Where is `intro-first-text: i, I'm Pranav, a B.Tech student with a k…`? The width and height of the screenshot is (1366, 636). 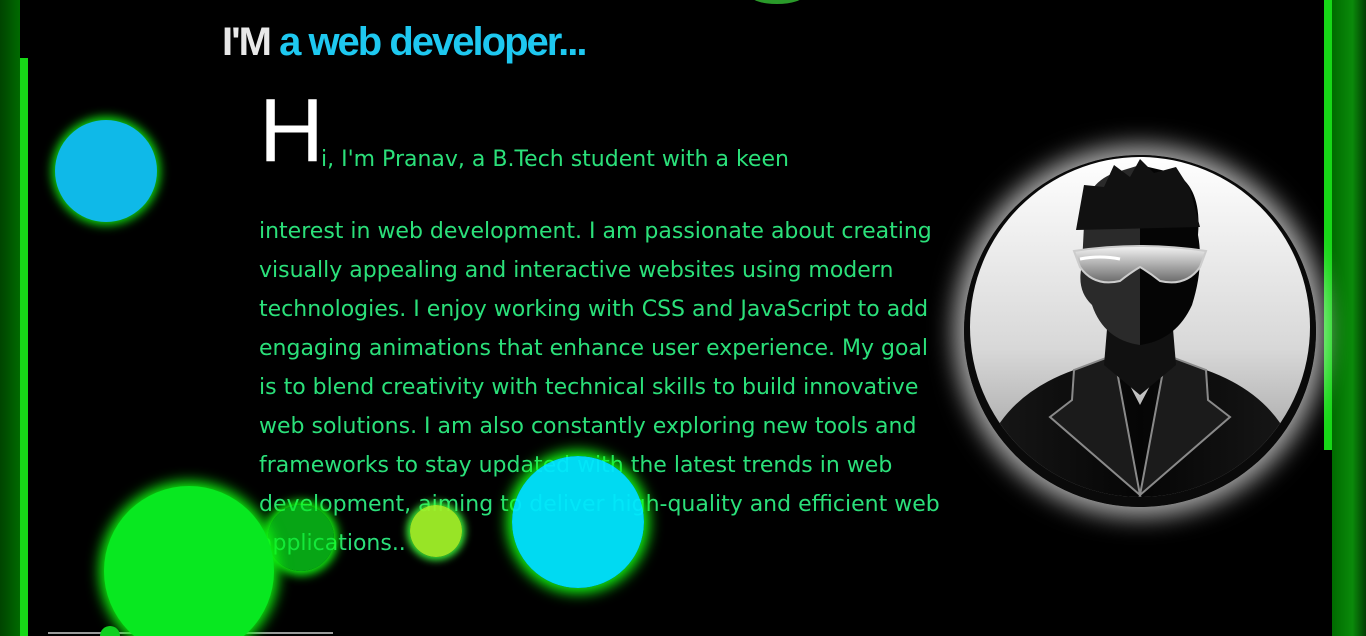 intro-first-text: i, I'm Pranav, a B.Tech student with a k… is located at coordinates (555, 159).